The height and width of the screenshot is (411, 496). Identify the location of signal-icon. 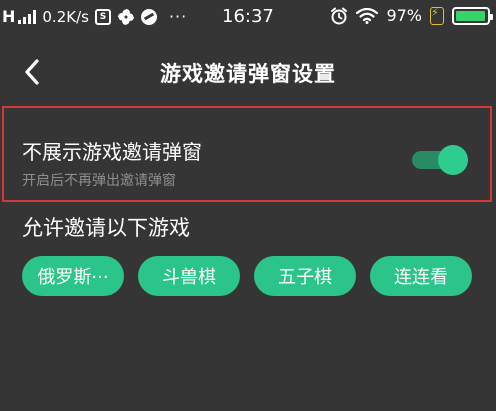
(27, 16).